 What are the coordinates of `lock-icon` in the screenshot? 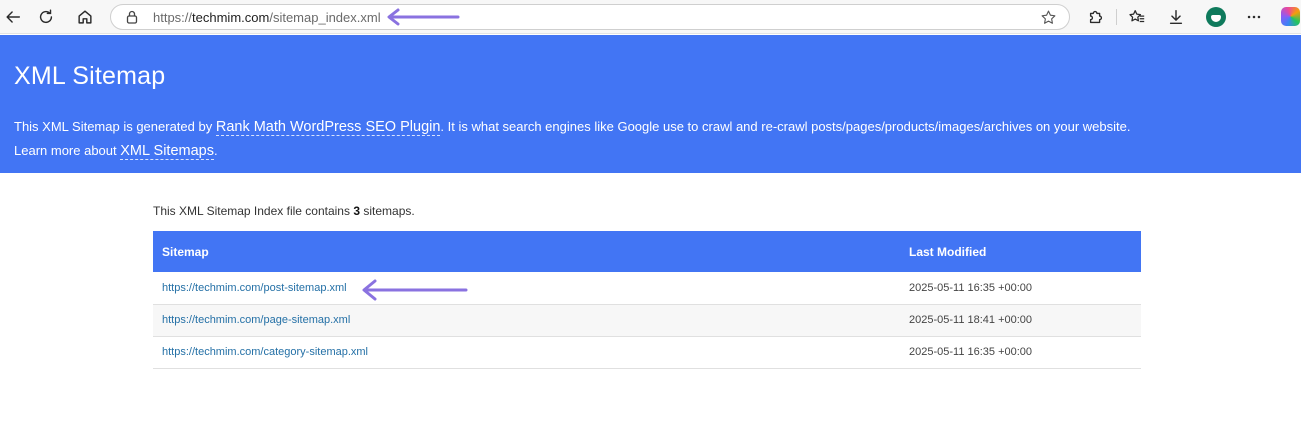 It's located at (132, 17).